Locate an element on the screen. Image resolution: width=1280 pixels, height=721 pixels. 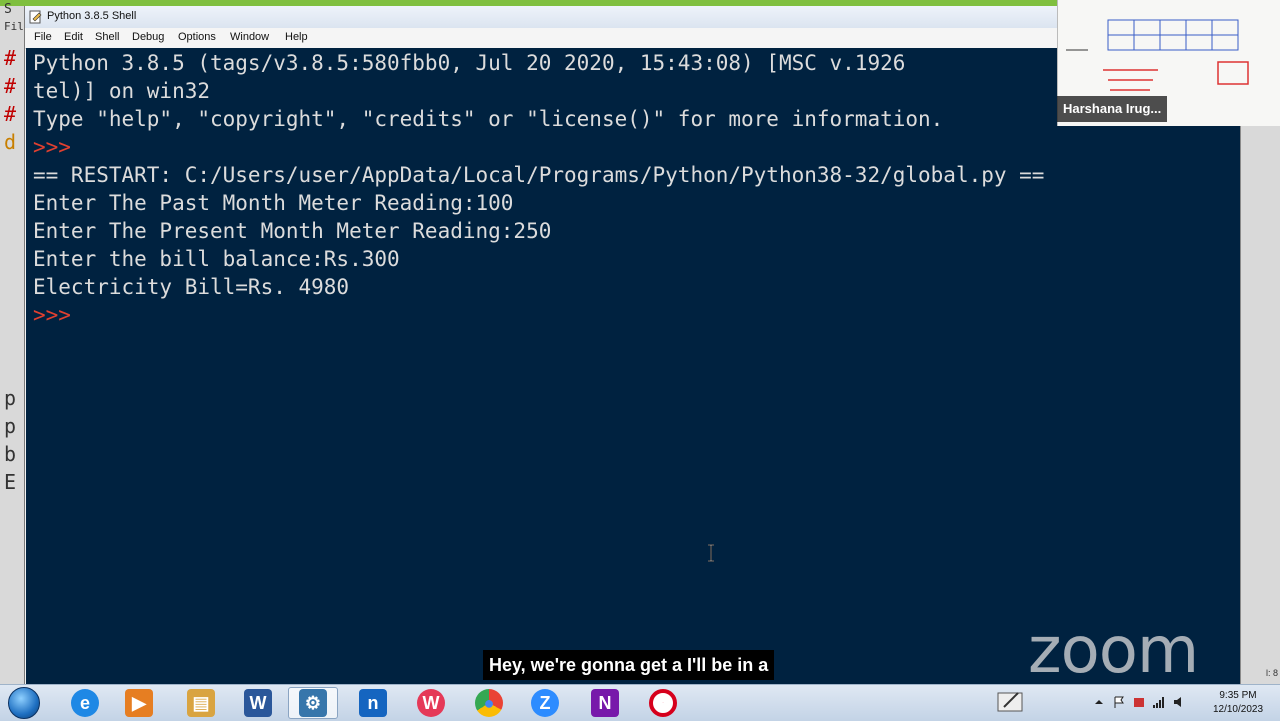
menu-debug: Debug is located at coordinates (148, 37).